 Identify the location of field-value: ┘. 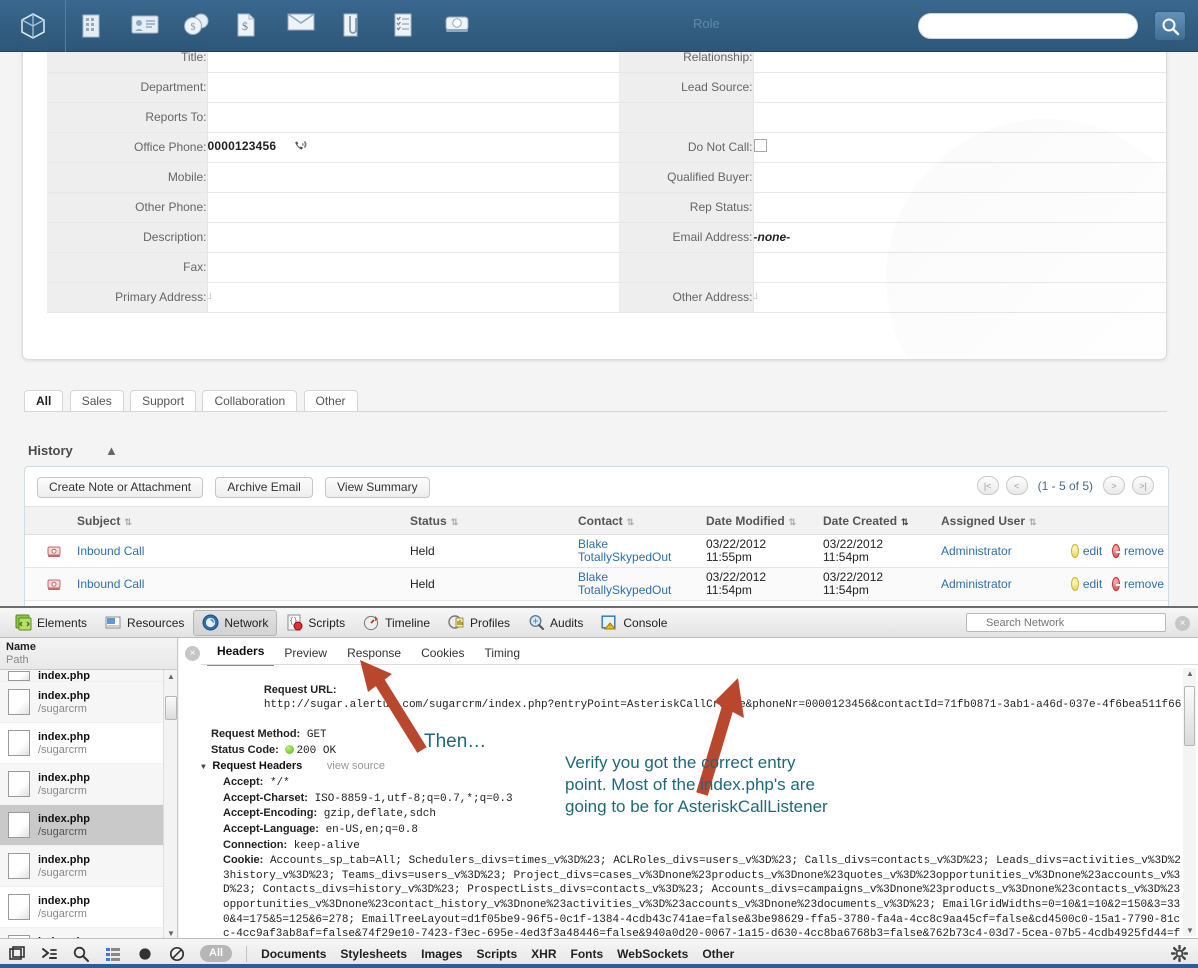
(959, 297).